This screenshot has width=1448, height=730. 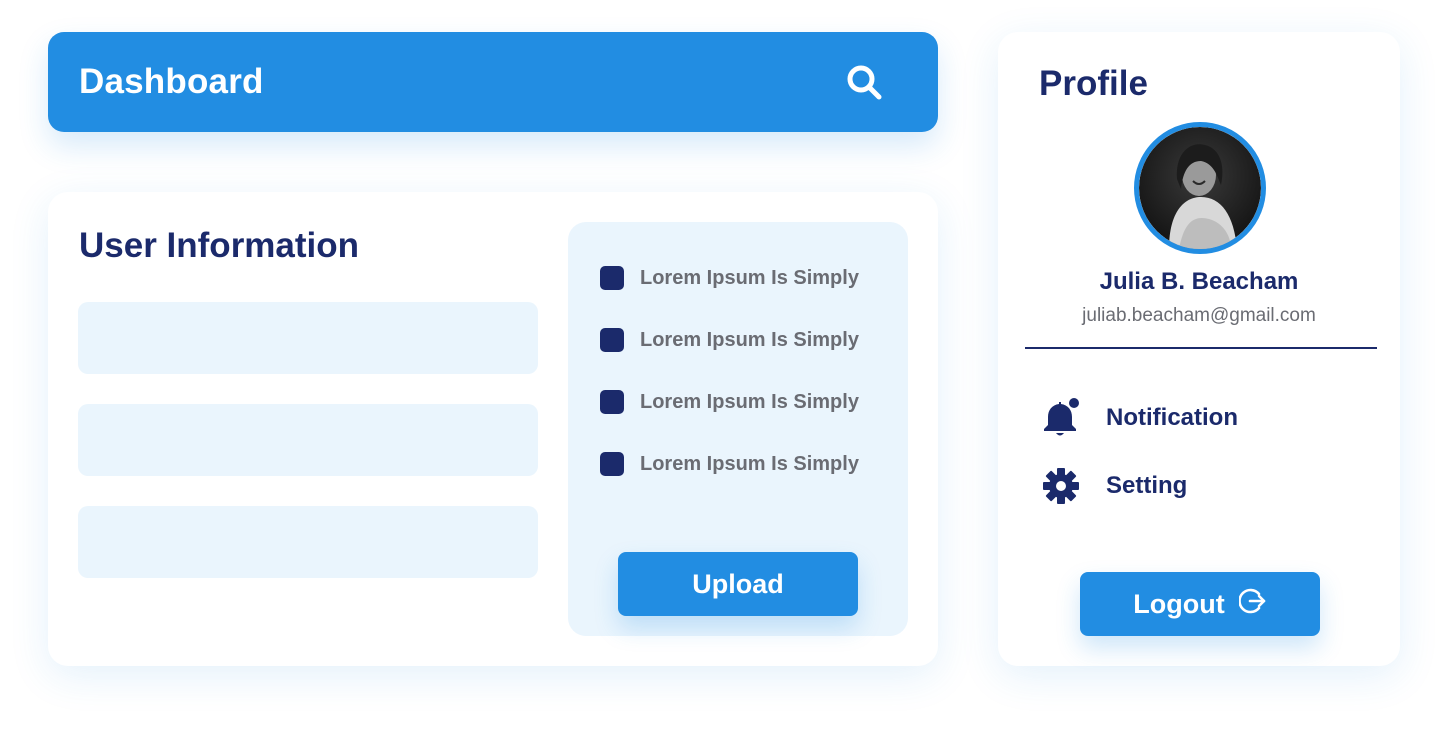 What do you see at coordinates (1147, 485) in the screenshot?
I see `menu-item-label: Setting` at bounding box center [1147, 485].